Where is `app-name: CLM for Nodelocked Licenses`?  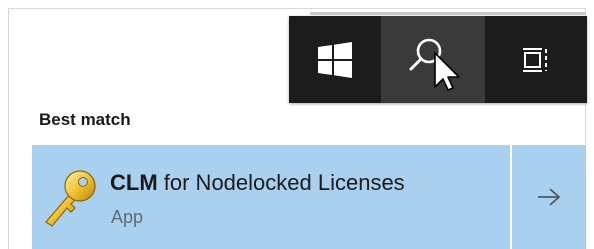
app-name: CLM for Nodelocked Licenses is located at coordinates (257, 183).